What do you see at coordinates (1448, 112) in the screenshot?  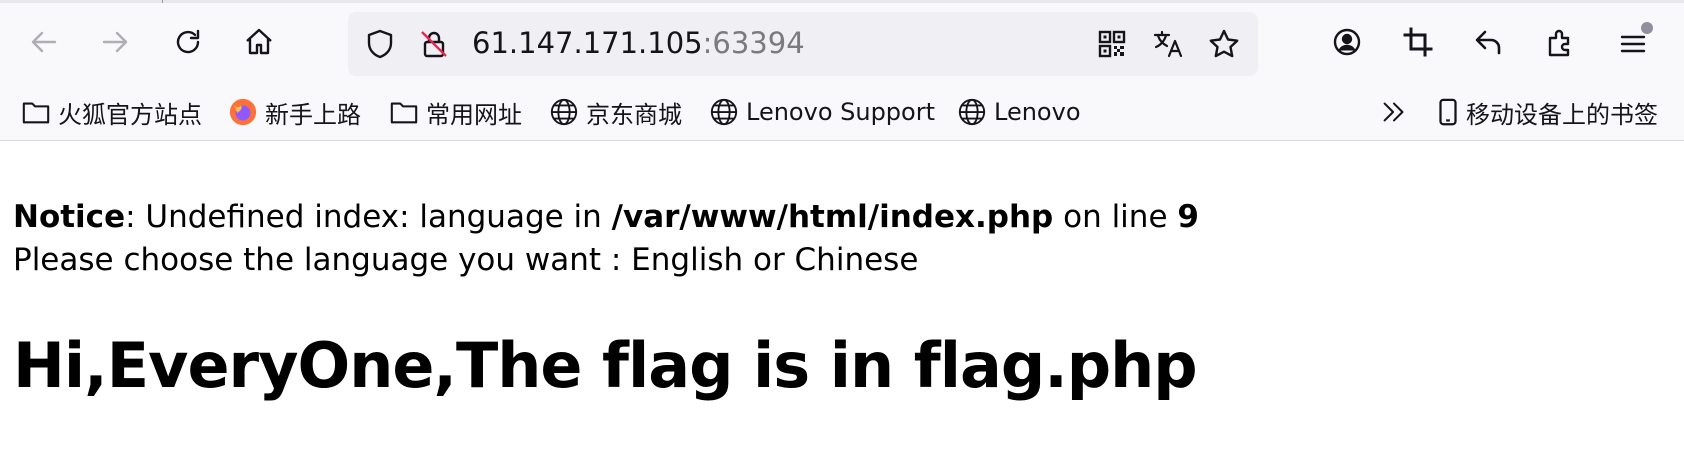 I see `mobile-icon` at bounding box center [1448, 112].